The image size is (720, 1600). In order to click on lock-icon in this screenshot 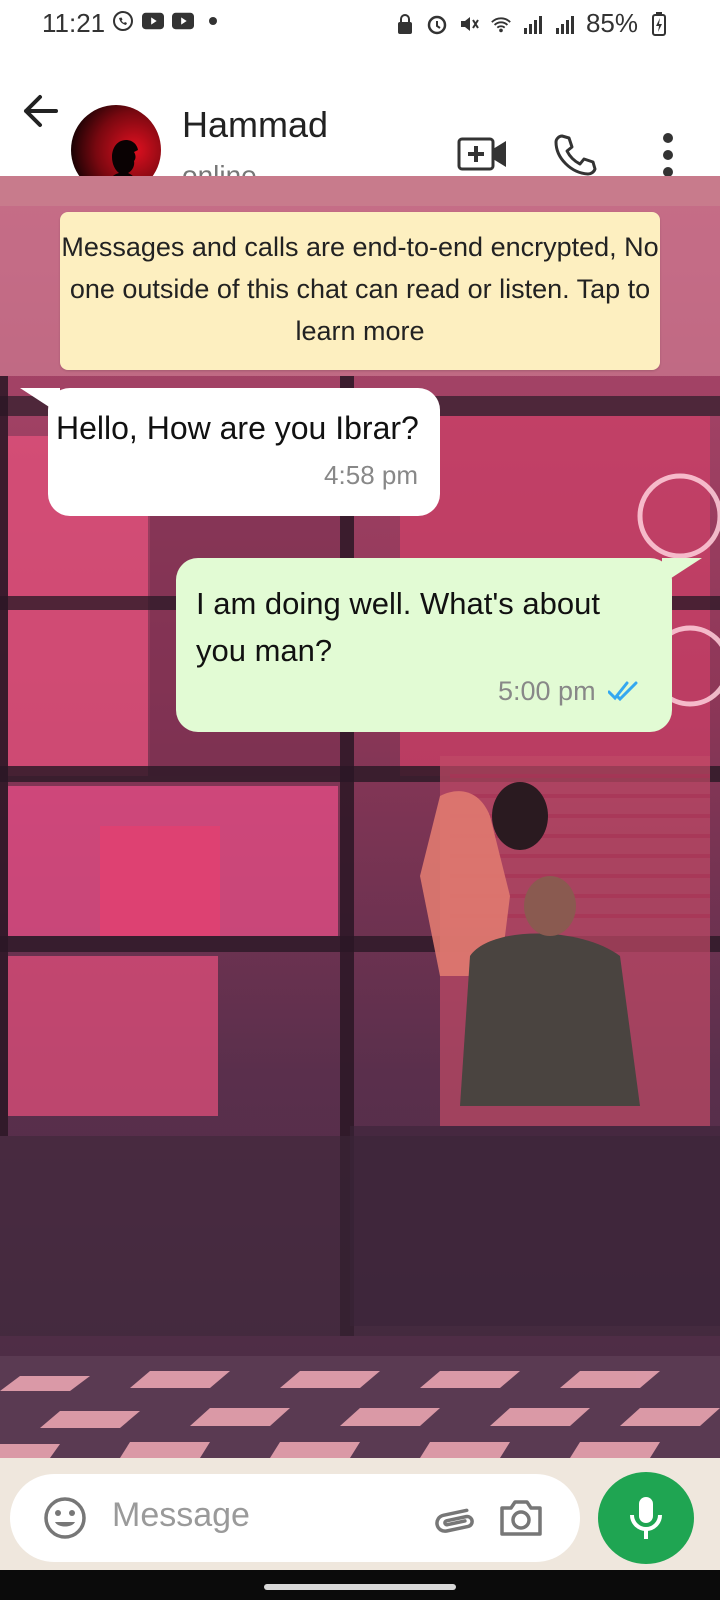, I will do `click(405, 24)`.